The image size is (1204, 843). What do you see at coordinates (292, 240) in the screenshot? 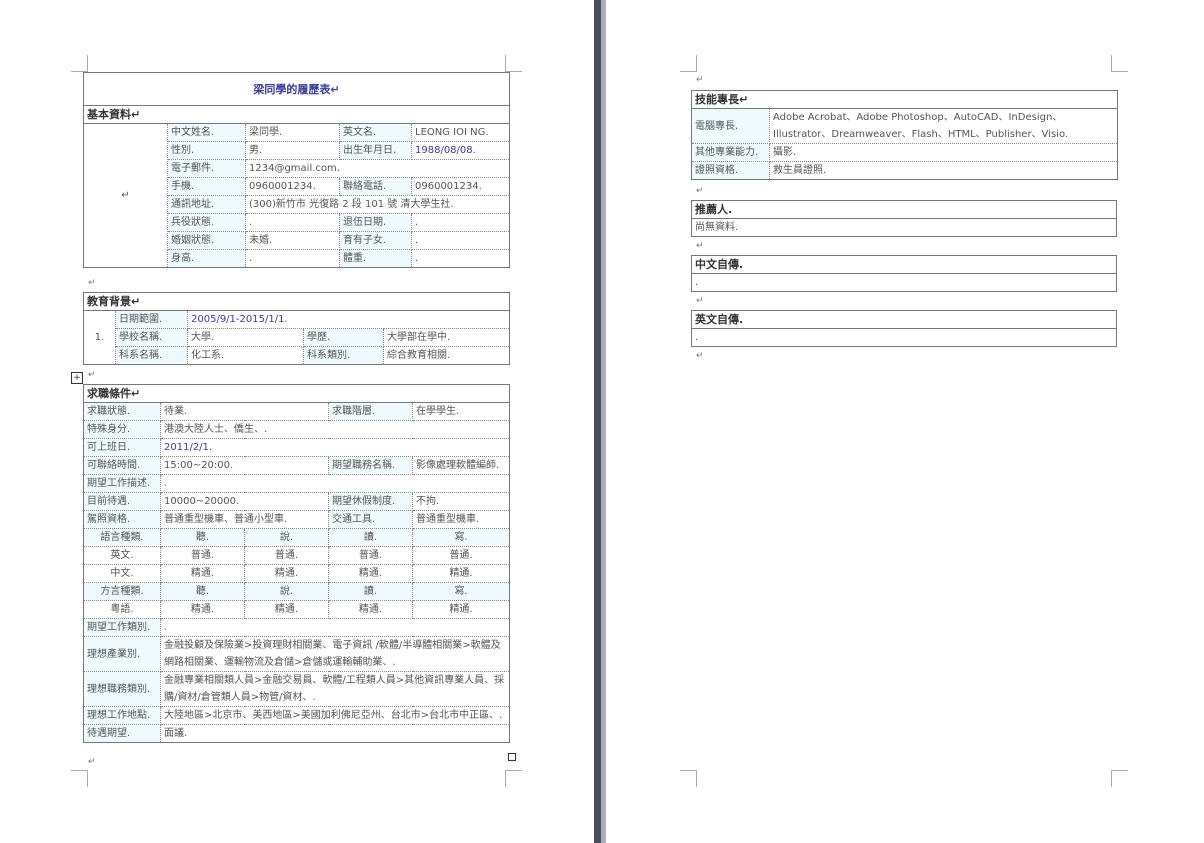
I see `field-value: 未婚.` at bounding box center [292, 240].